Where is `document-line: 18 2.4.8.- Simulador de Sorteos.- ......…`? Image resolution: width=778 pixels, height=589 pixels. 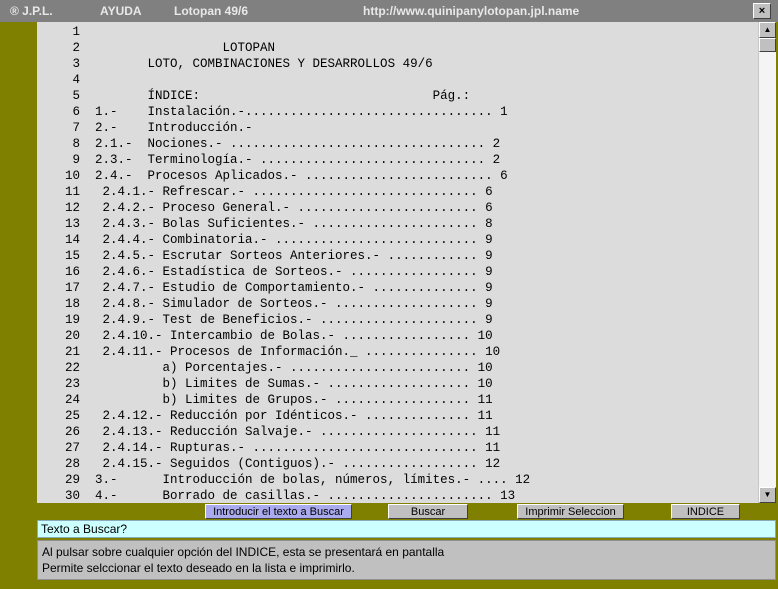 document-line: 18 2.4.8.- Simulador de Sorteos.- ......… is located at coordinates (265, 304).